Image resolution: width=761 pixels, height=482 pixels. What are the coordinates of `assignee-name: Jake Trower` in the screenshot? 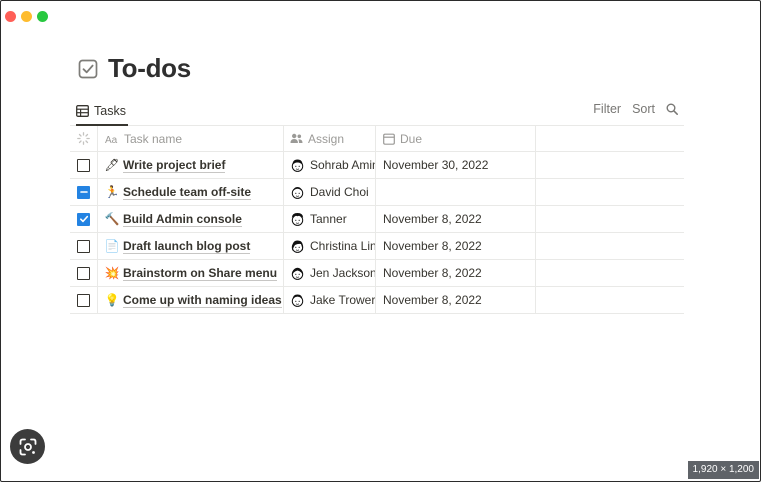 It's located at (343, 300).